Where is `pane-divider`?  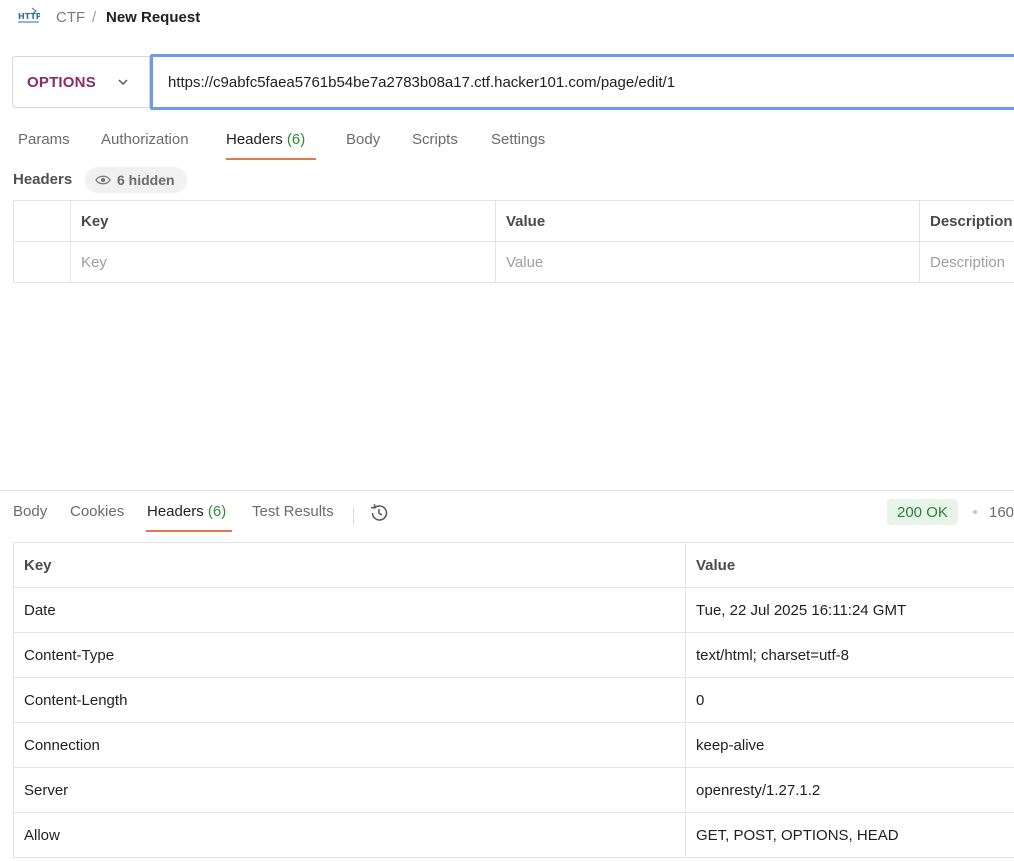 pane-divider is located at coordinates (507, 490).